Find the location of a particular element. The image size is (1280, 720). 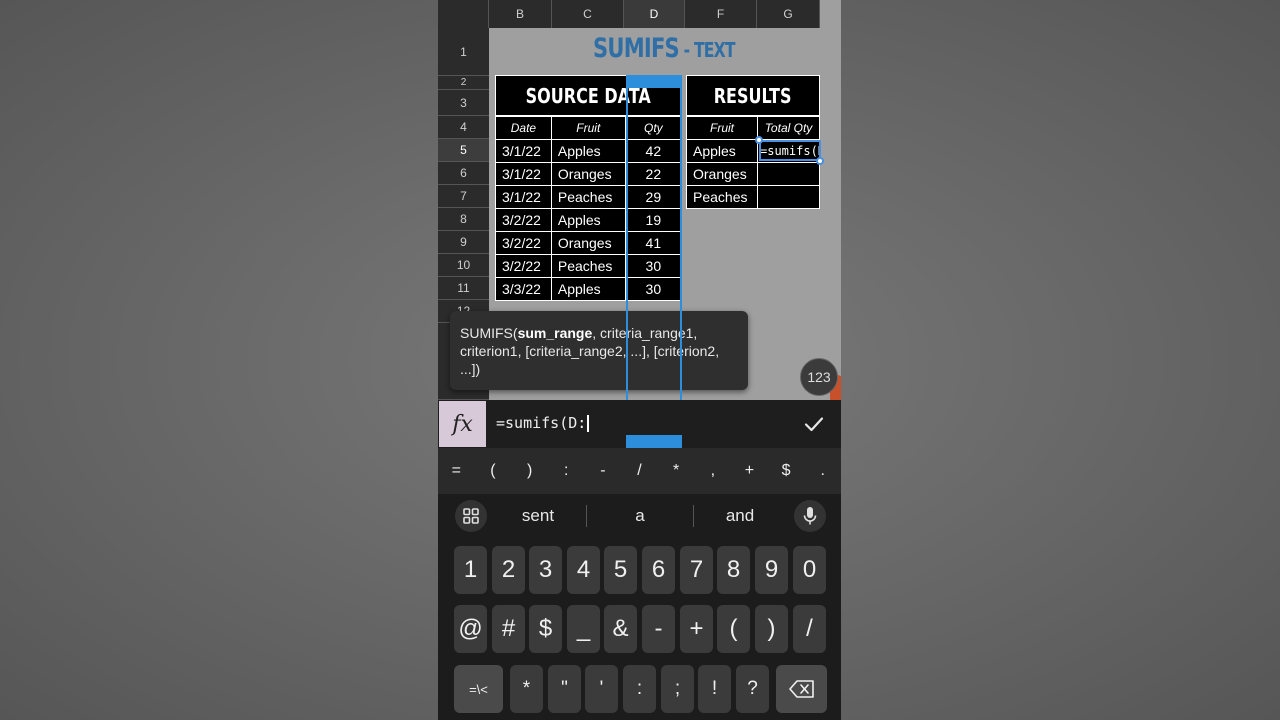

symbol-equals: = is located at coordinates (456, 471).